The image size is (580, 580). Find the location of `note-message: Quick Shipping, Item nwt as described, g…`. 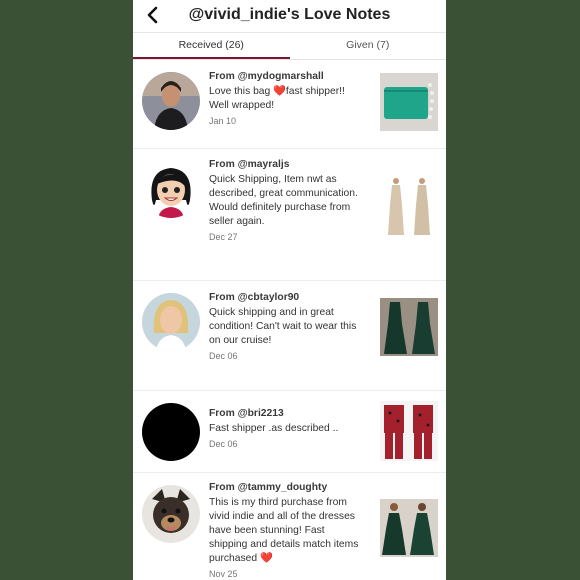

note-message: Quick Shipping, Item nwt as described, g… is located at coordinates (283, 200).